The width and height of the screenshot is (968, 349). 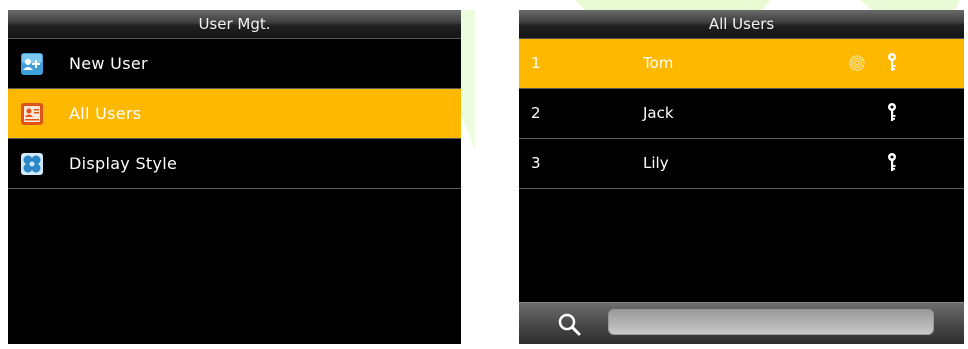 I want to click on screen-title: All Users, so click(x=741, y=24).